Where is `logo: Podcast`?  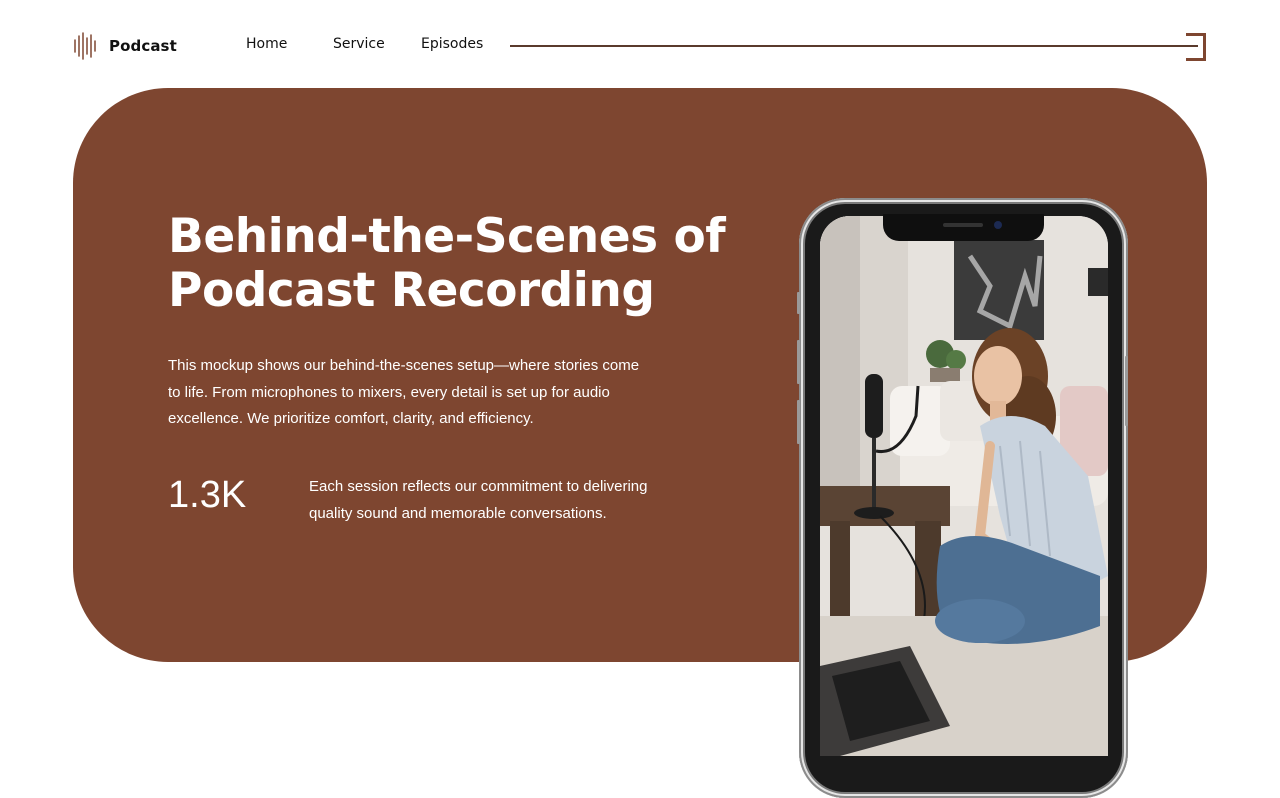
logo: Podcast is located at coordinates (125, 46).